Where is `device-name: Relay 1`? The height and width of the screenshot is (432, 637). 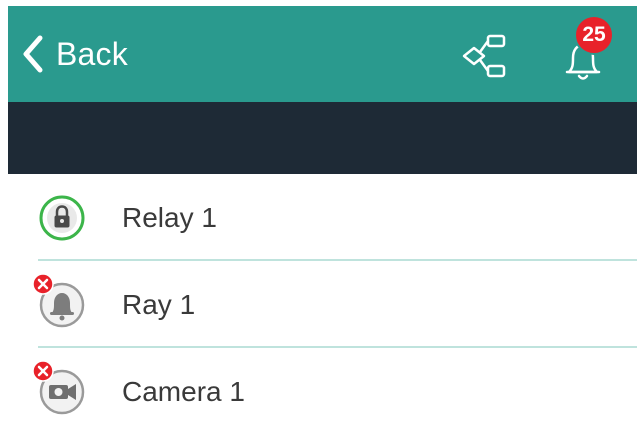
device-name: Relay 1 is located at coordinates (169, 217).